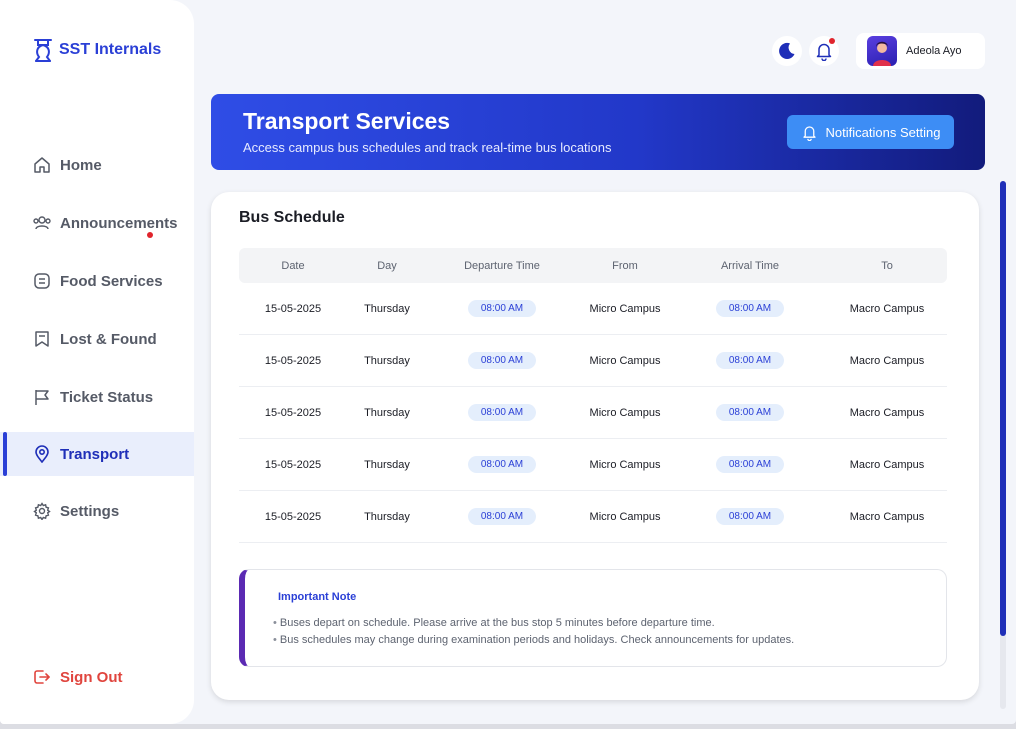 The image size is (1016, 729). What do you see at coordinates (90, 511) in the screenshot?
I see `sidebar-item-label: Settings` at bounding box center [90, 511].